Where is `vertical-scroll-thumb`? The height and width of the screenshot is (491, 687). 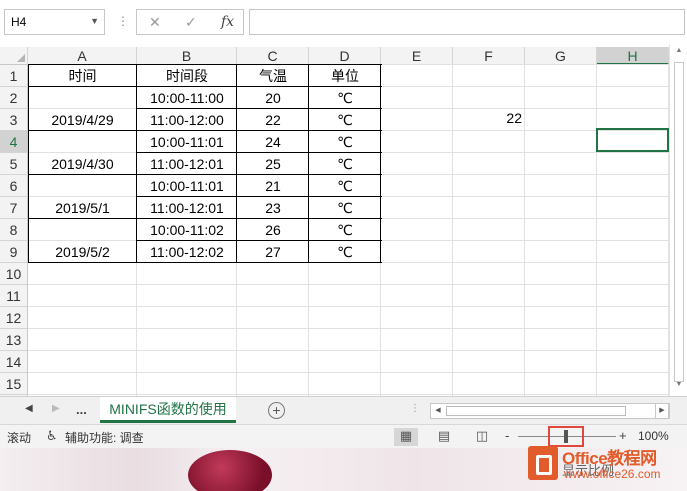
vertical-scroll-thumb is located at coordinates (679, 222).